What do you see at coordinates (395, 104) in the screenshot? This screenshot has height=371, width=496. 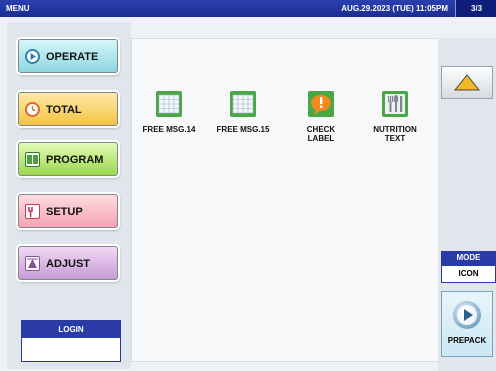 I see `nutrition-icon` at bounding box center [395, 104].